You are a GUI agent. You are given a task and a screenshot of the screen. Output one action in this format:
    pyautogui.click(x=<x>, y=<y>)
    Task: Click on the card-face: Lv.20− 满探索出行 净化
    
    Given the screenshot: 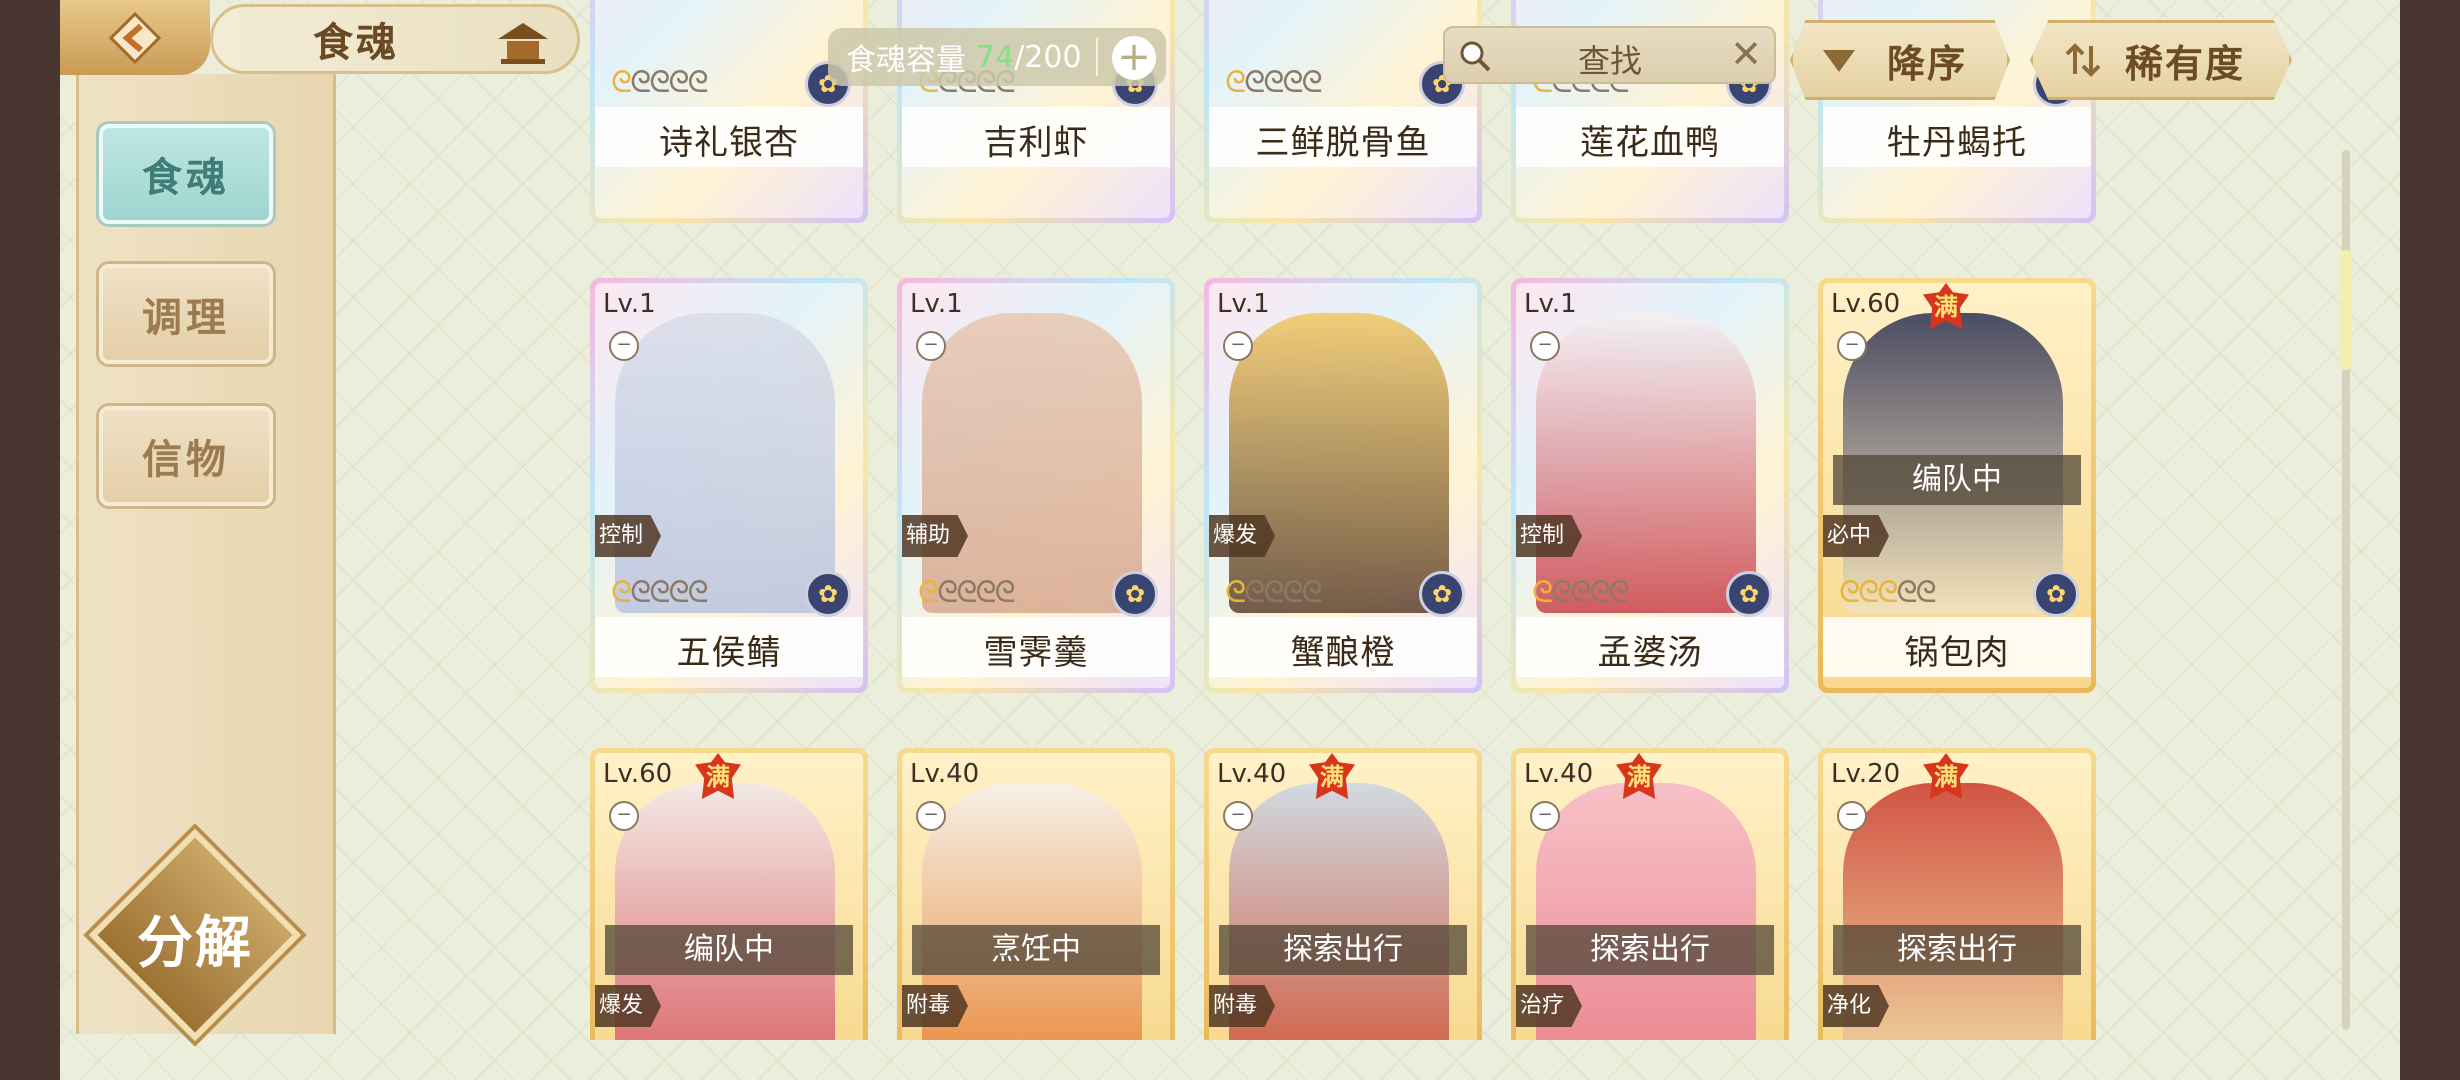 What is the action you would take?
    pyautogui.click(x=1957, y=896)
    